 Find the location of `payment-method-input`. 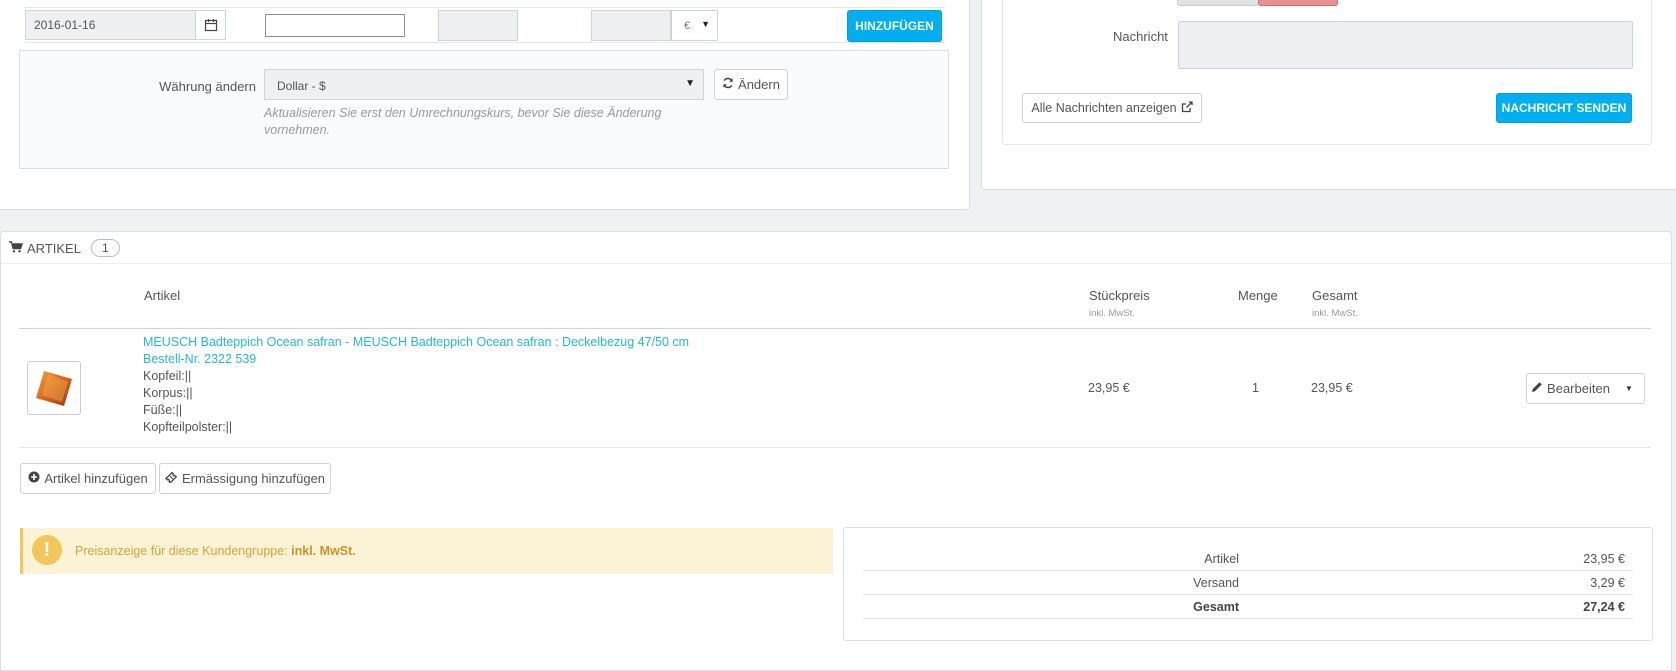

payment-method-input is located at coordinates (335, 25).